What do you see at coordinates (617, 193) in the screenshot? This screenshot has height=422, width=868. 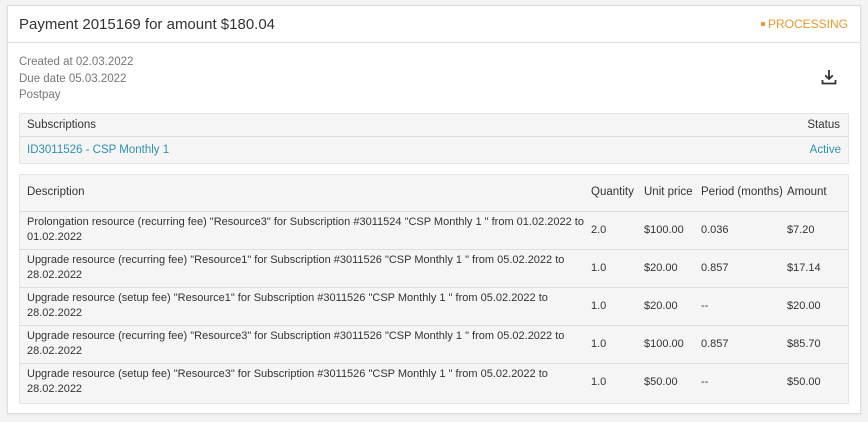 I see `column-quantity: Quantity` at bounding box center [617, 193].